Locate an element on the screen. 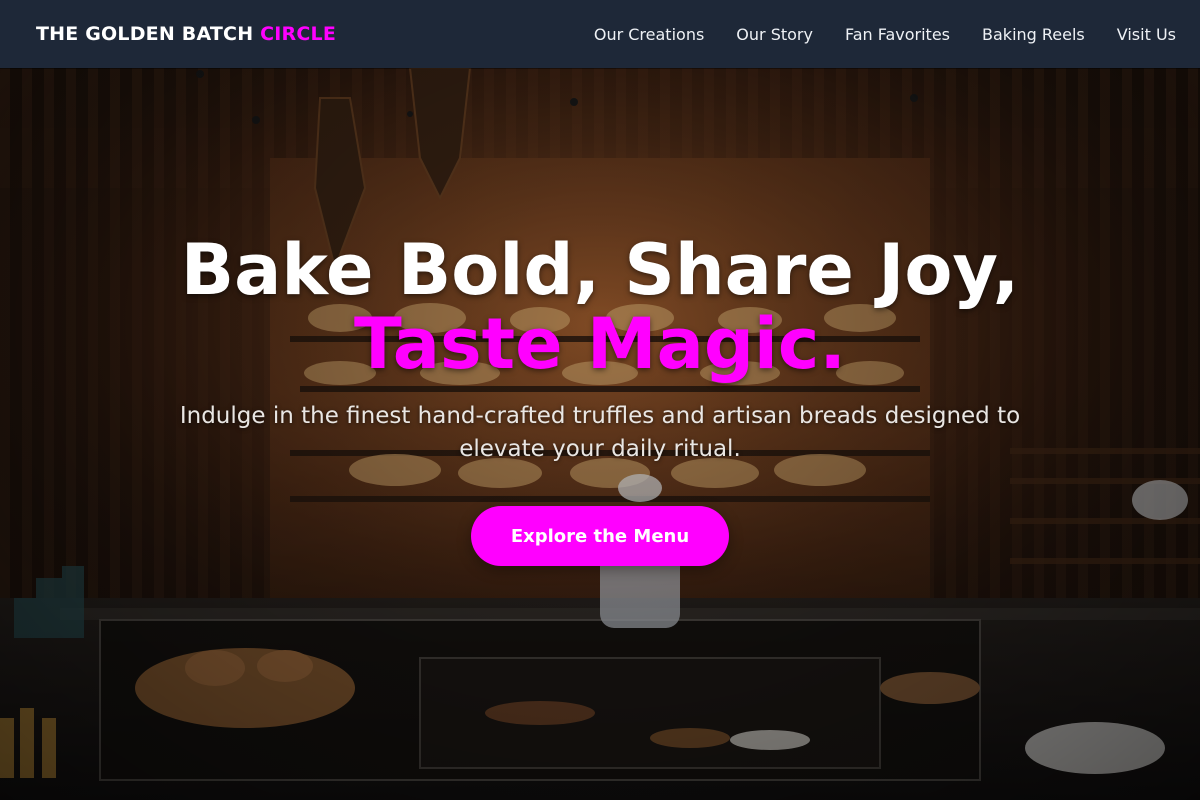 Image resolution: width=1200 pixels, height=800 pixels. brand-name: THE GOLDEN BATCH is located at coordinates (145, 34).